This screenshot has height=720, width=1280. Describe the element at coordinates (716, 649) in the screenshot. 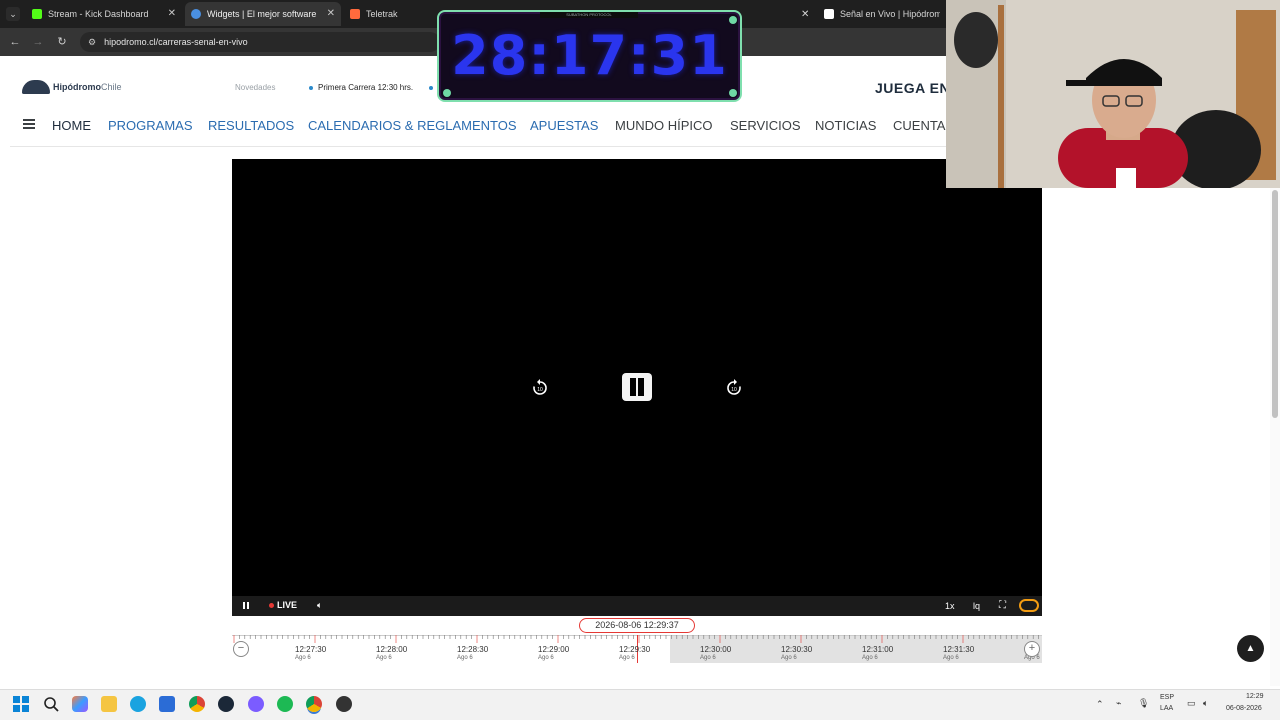

I see `timeline-time-label: 12:30:00` at that location.